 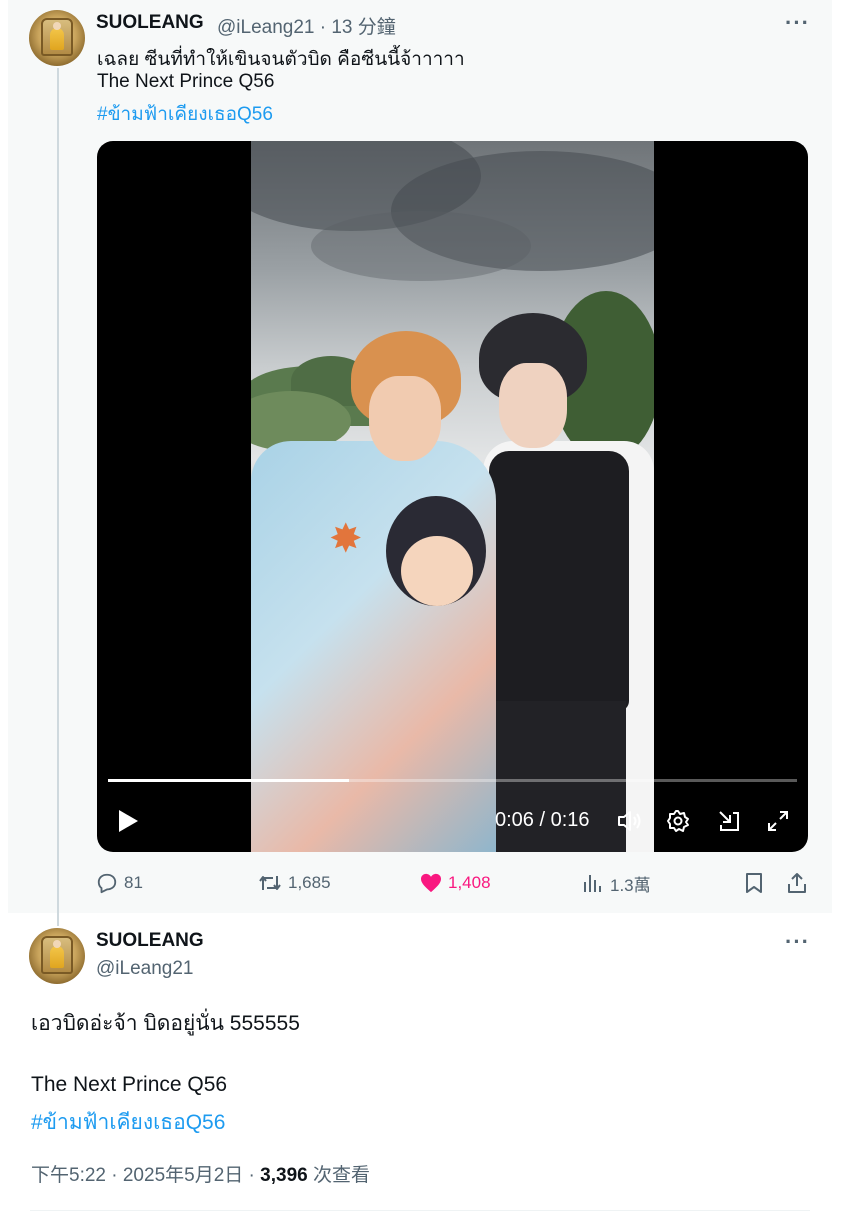 What do you see at coordinates (338, 1175) in the screenshot?
I see `view-label: 次查看` at bounding box center [338, 1175].